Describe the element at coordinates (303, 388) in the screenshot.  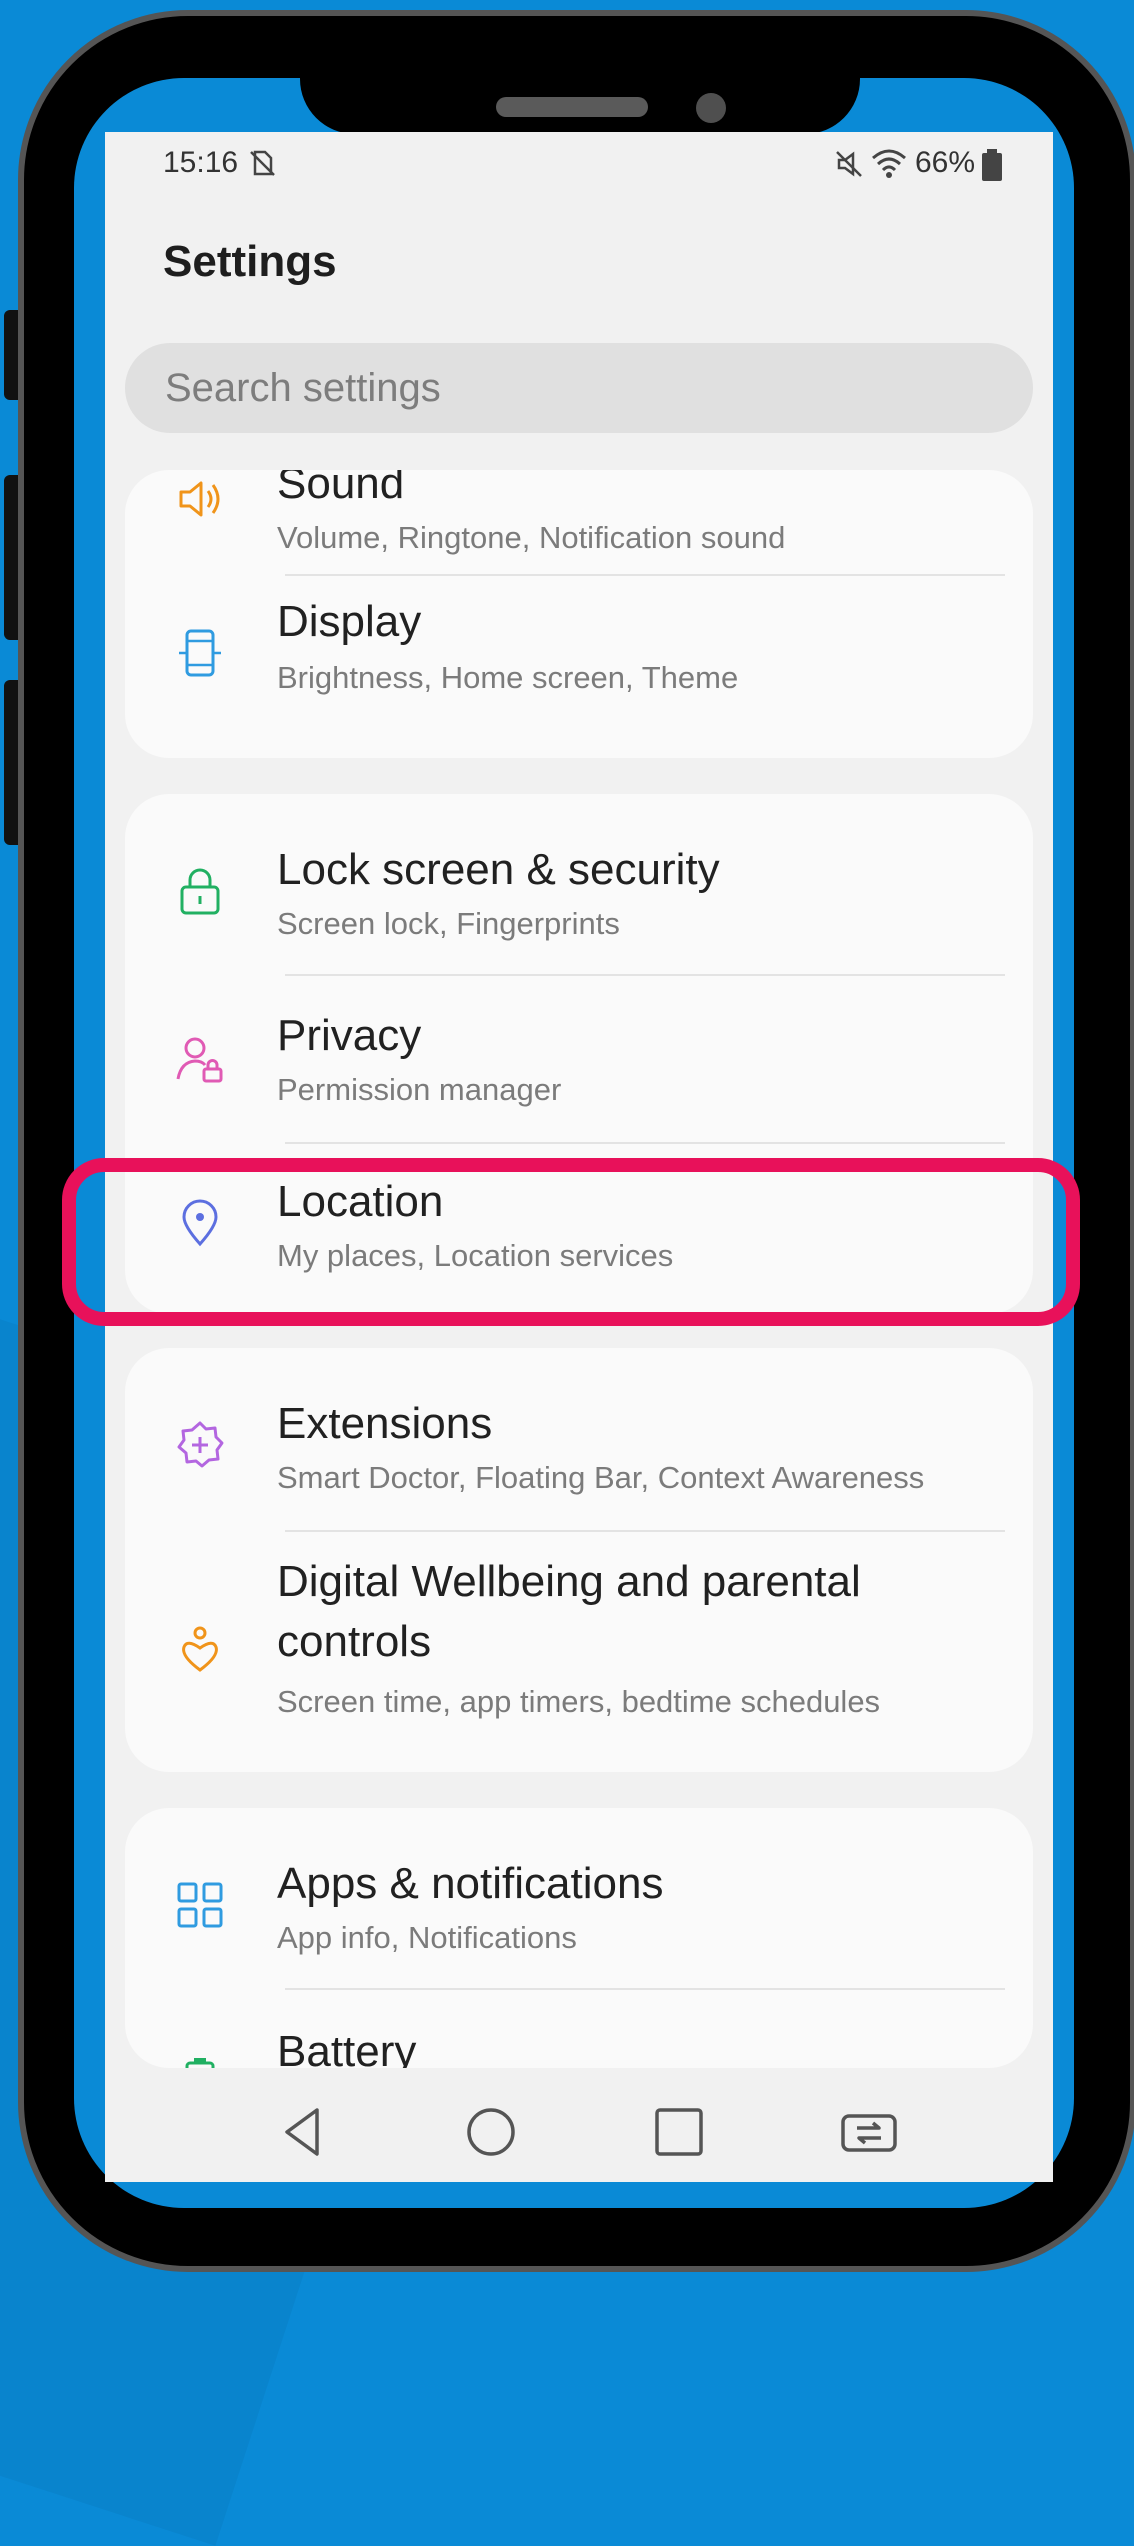
I see `search-placeholder: Search settings` at that location.